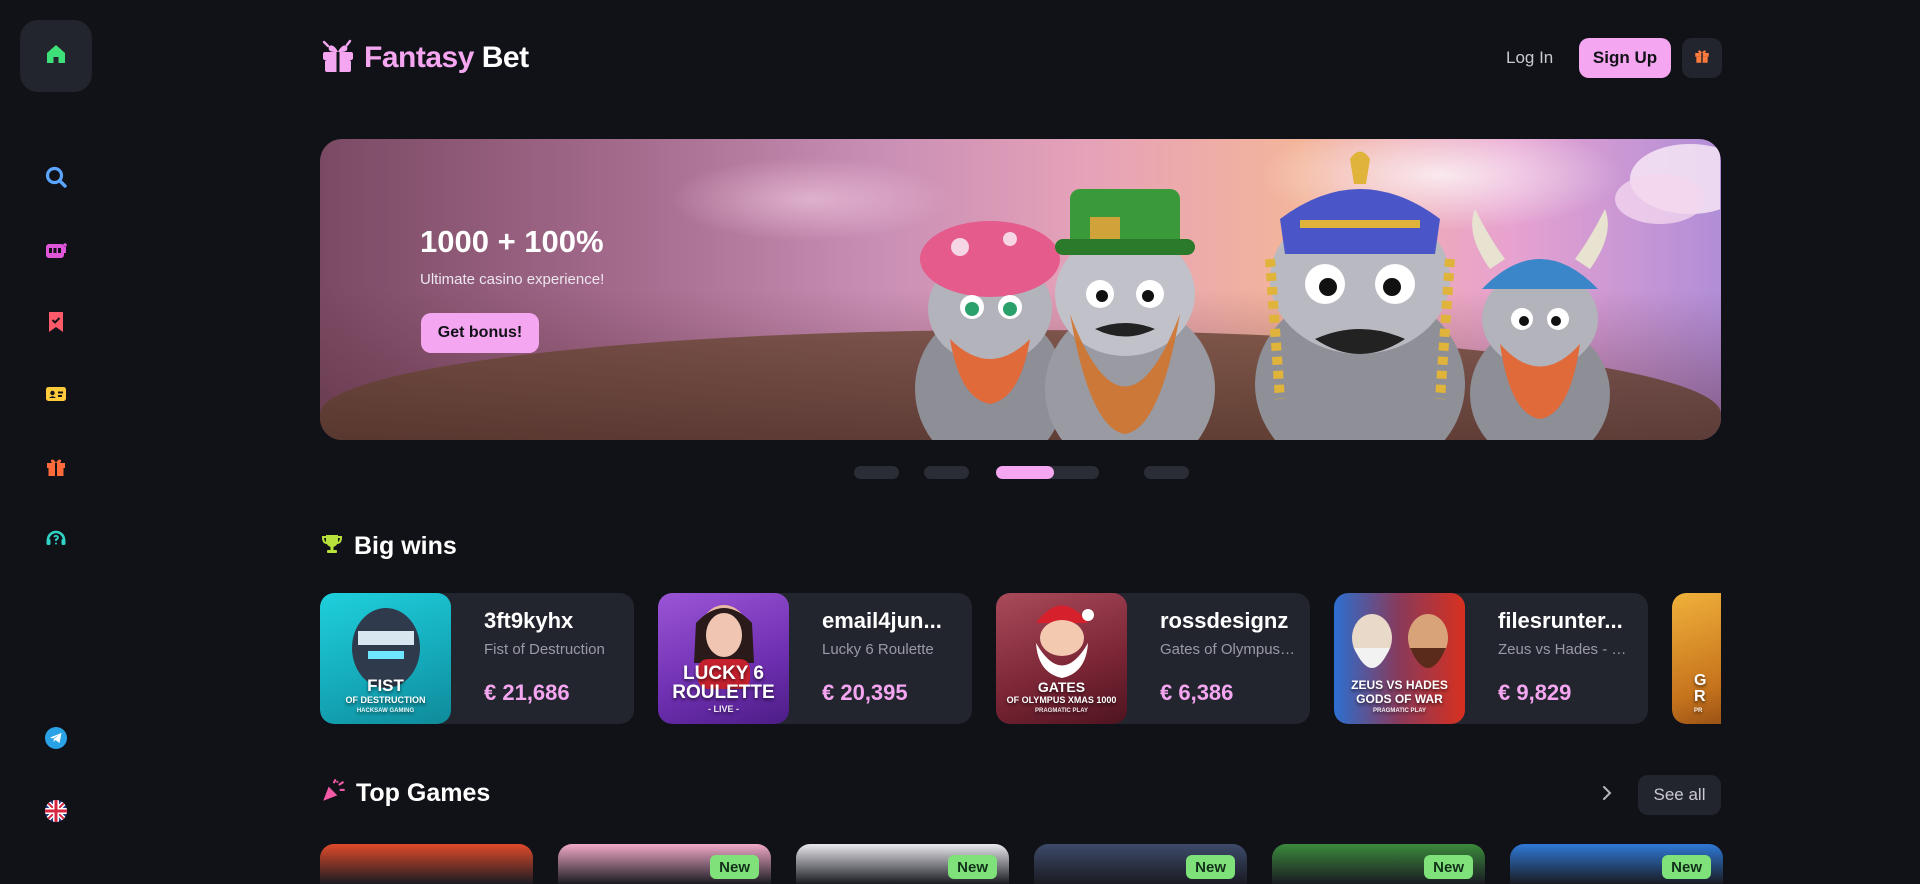 The image size is (1920, 884). I want to click on profile-button, so click(56, 396).